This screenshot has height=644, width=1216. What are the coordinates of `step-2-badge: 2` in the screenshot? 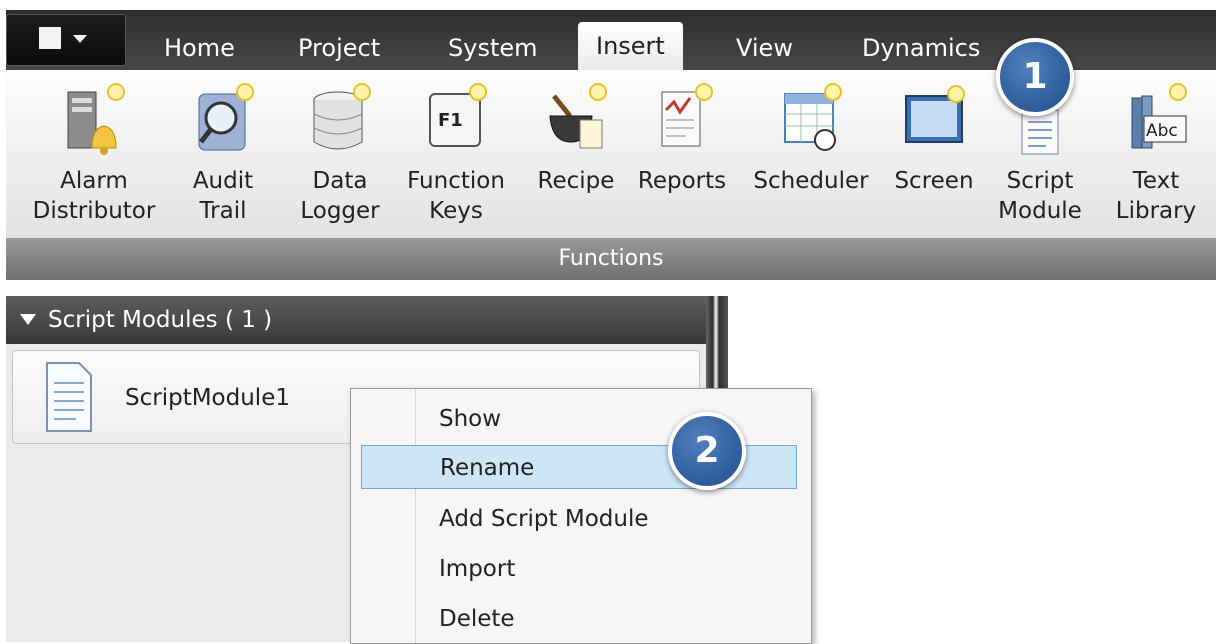 It's located at (707, 451).